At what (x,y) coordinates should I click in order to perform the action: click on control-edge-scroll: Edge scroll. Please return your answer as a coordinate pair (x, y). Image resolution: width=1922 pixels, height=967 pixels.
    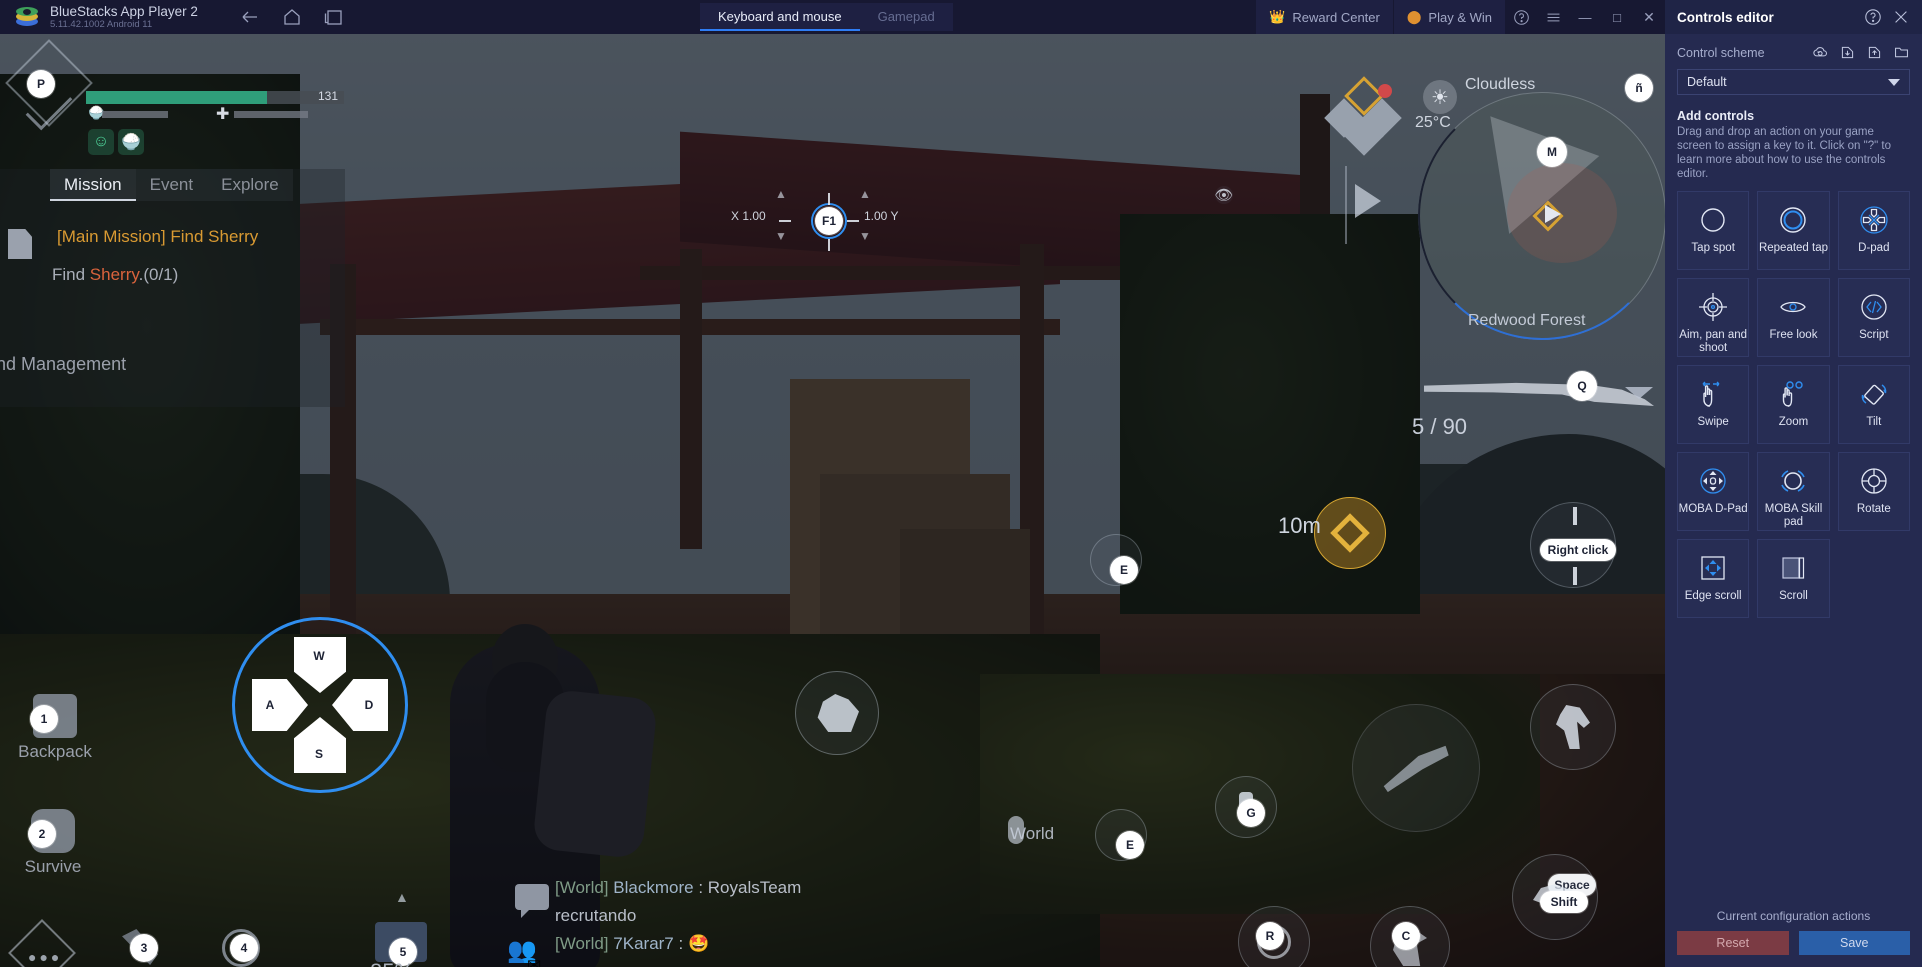
    Looking at the image, I should click on (1713, 578).